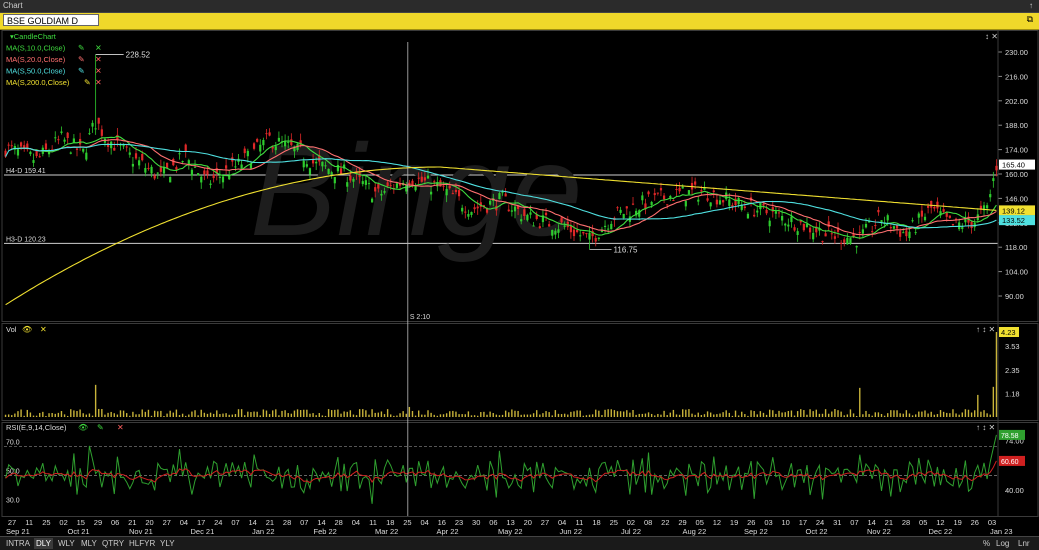 The image size is (1039, 550). I want to click on eye-icon: 👁, so click(83, 427).